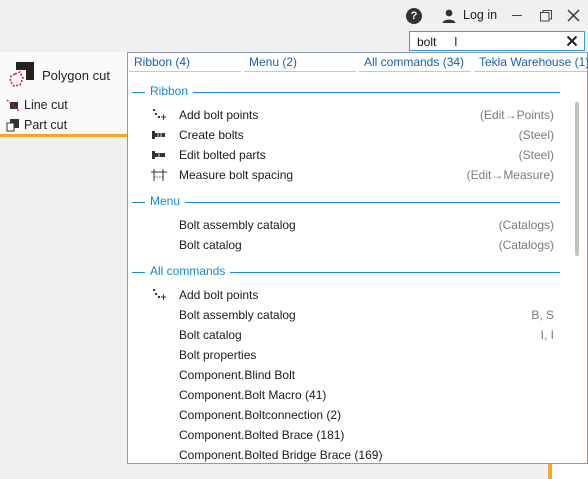 The image size is (588, 479). Describe the element at coordinates (343, 155) in the screenshot. I see `list-item: Edit bolted parts (Steel)` at that location.